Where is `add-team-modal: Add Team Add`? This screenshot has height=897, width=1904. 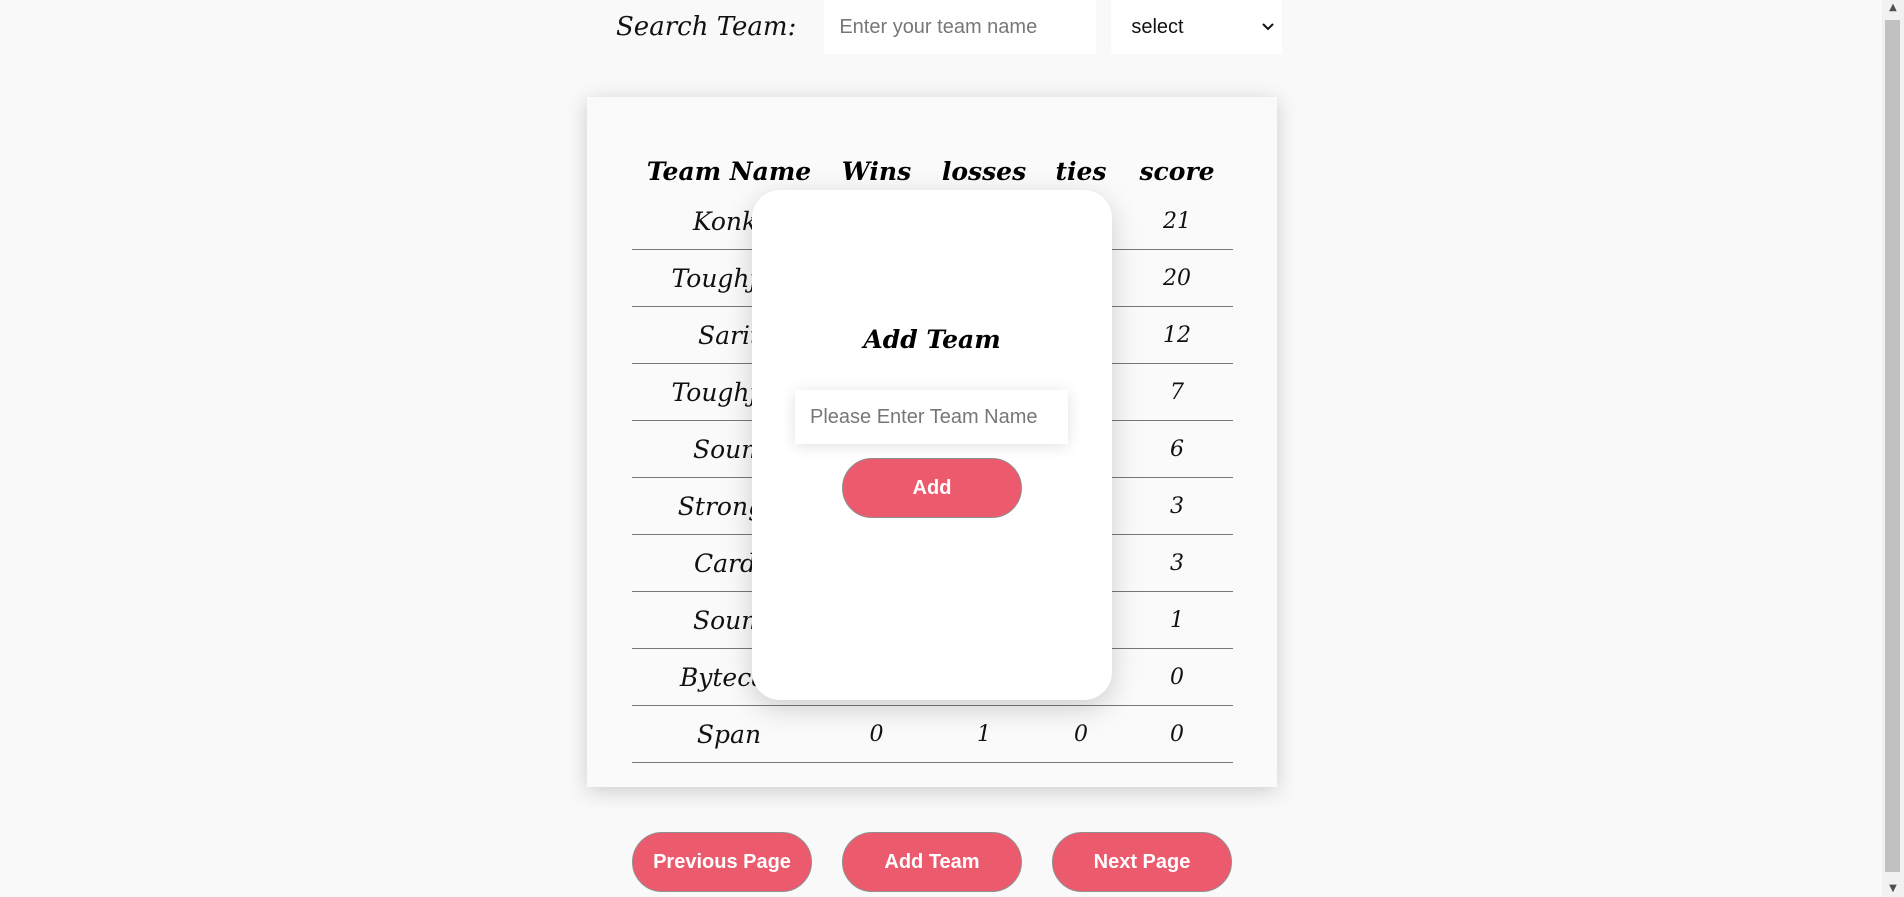
add-team-modal: Add Team Add is located at coordinates (932, 445).